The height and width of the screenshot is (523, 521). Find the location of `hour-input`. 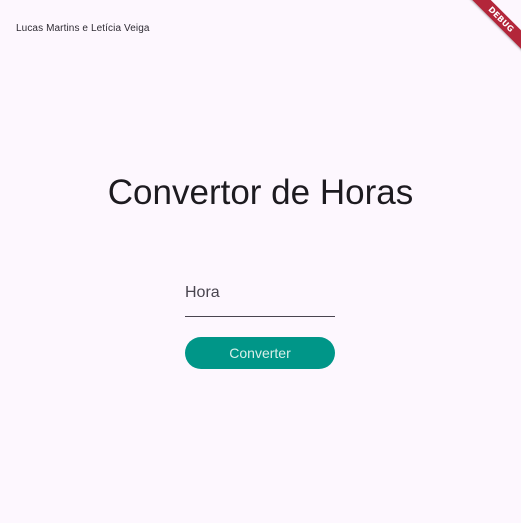

hour-input is located at coordinates (260, 293).